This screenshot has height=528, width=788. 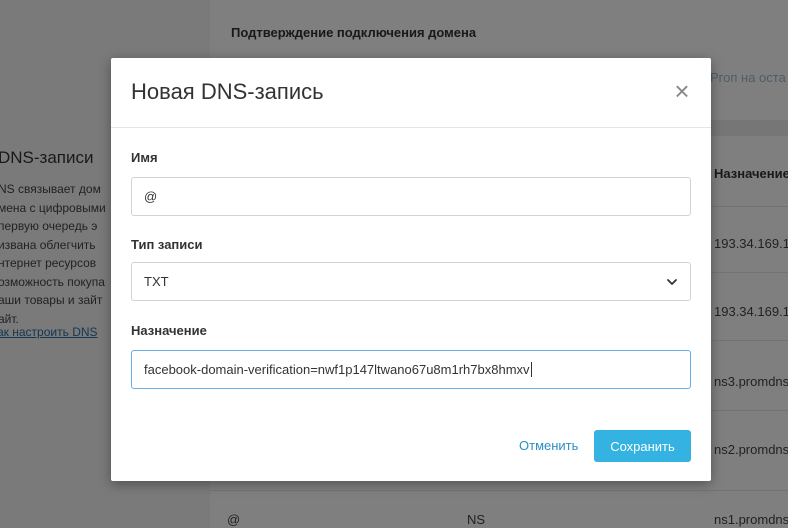 I want to click on name-input: @, so click(x=411, y=196).